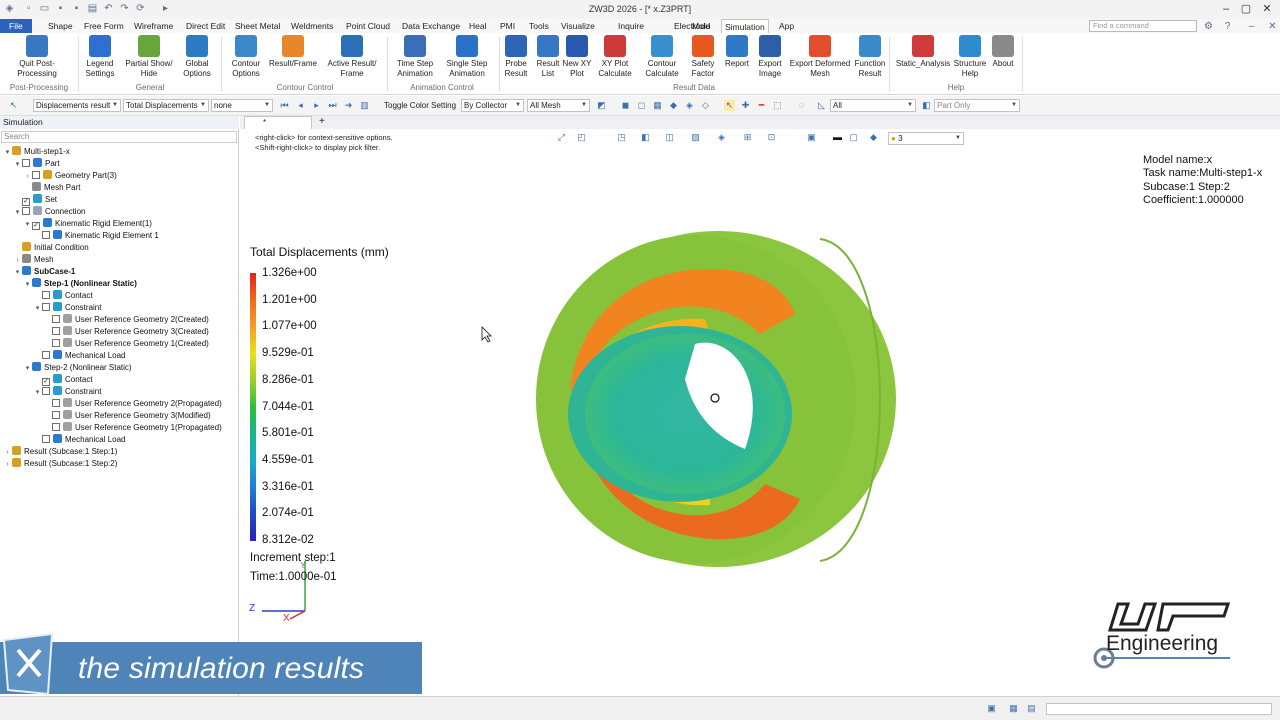 The height and width of the screenshot is (720, 1280). I want to click on tree-item: ✓ Set, so click(35, 200).